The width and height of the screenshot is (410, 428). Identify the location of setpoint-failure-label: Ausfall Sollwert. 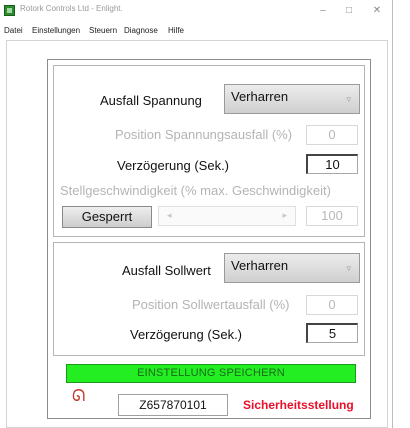
(166, 270).